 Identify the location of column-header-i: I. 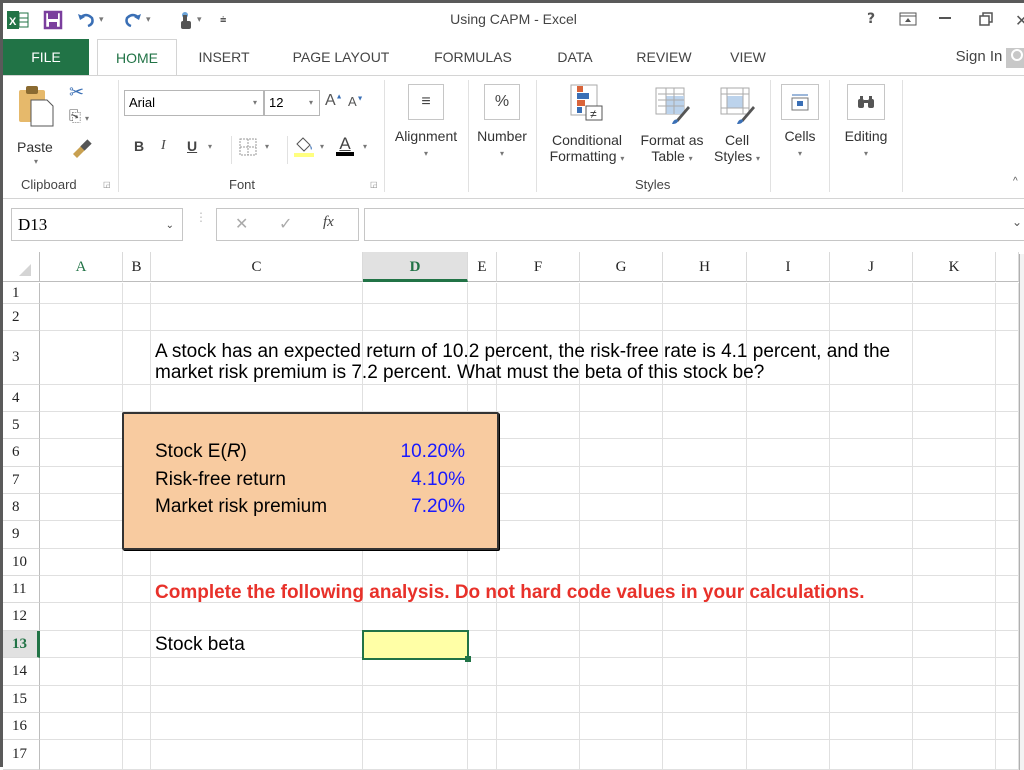
(788, 267).